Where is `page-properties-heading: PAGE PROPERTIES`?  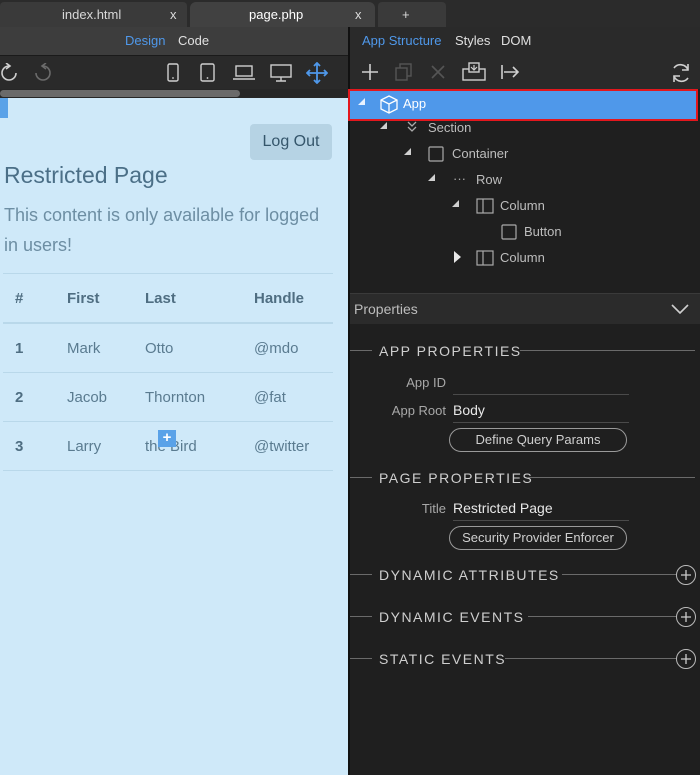
page-properties-heading: PAGE PROPERTIES is located at coordinates (456, 478).